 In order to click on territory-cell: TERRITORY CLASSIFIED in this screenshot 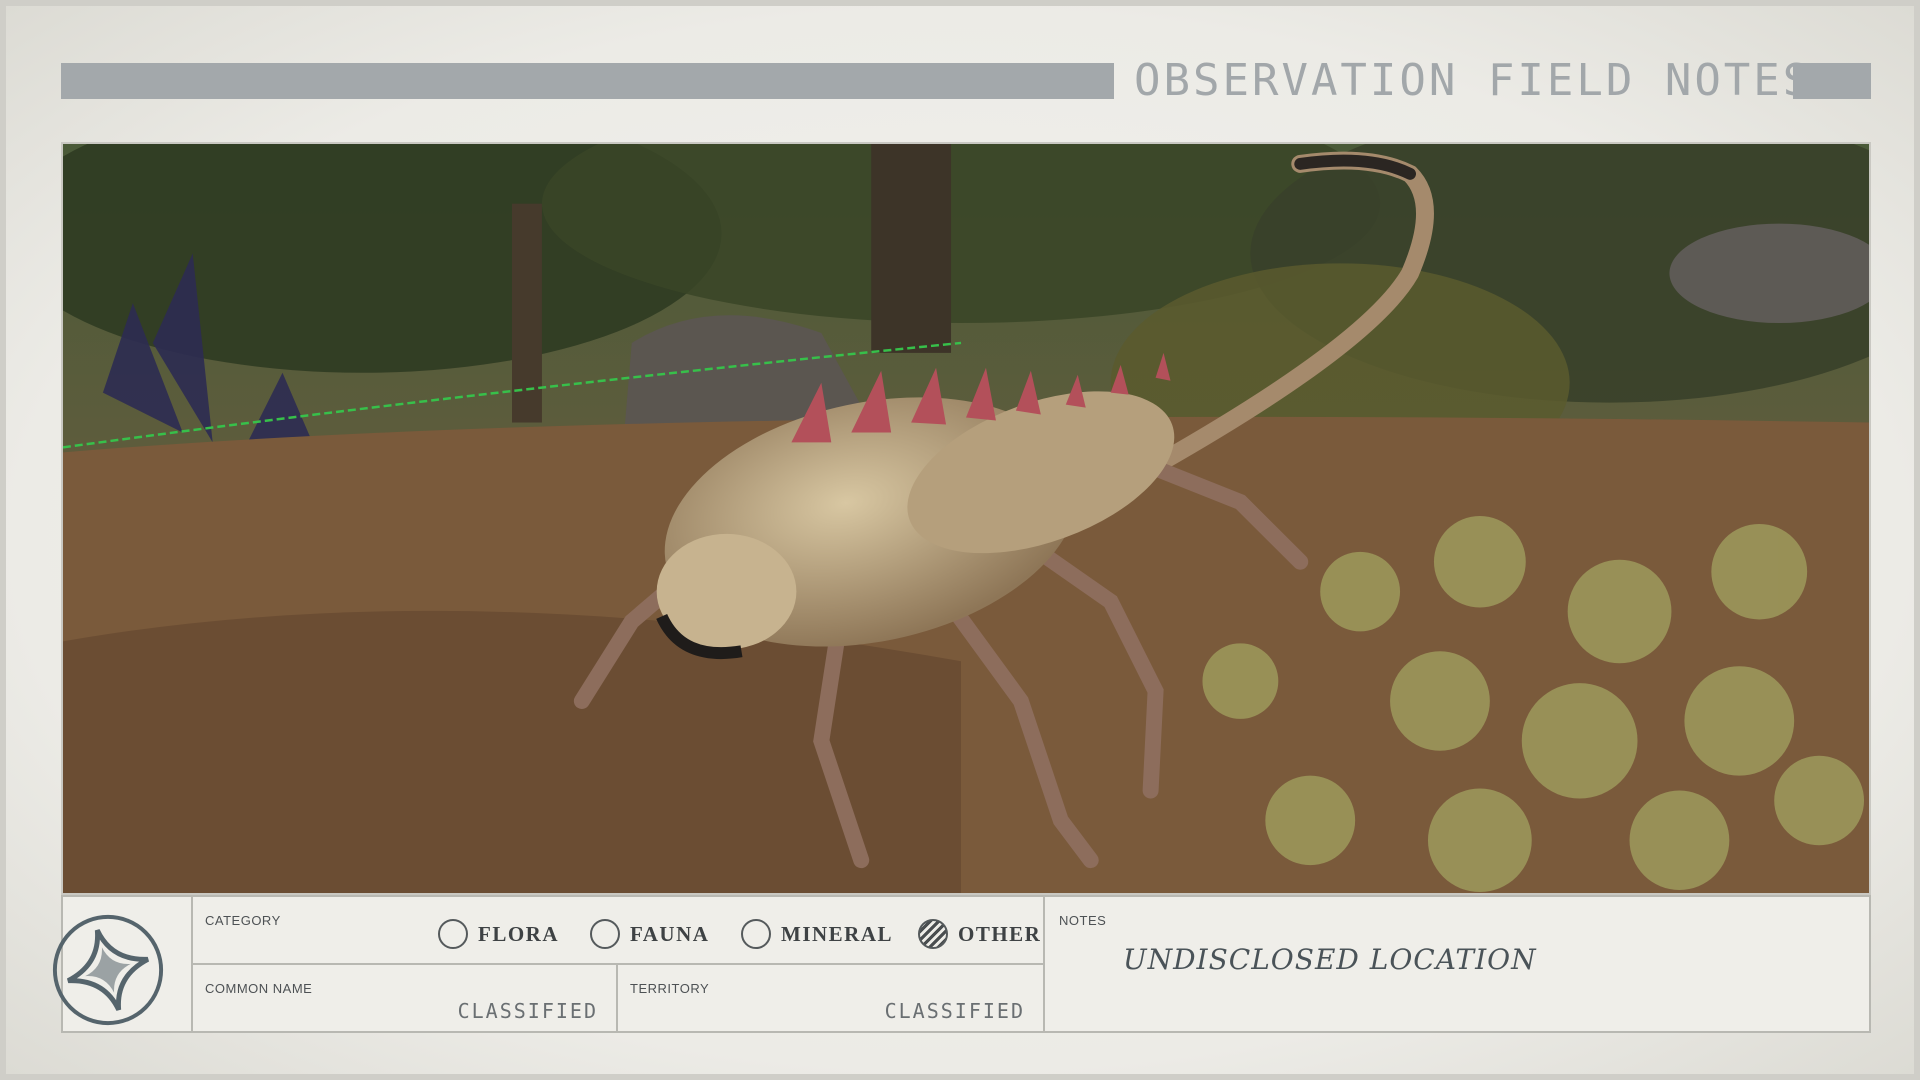, I will do `click(830, 998)`.